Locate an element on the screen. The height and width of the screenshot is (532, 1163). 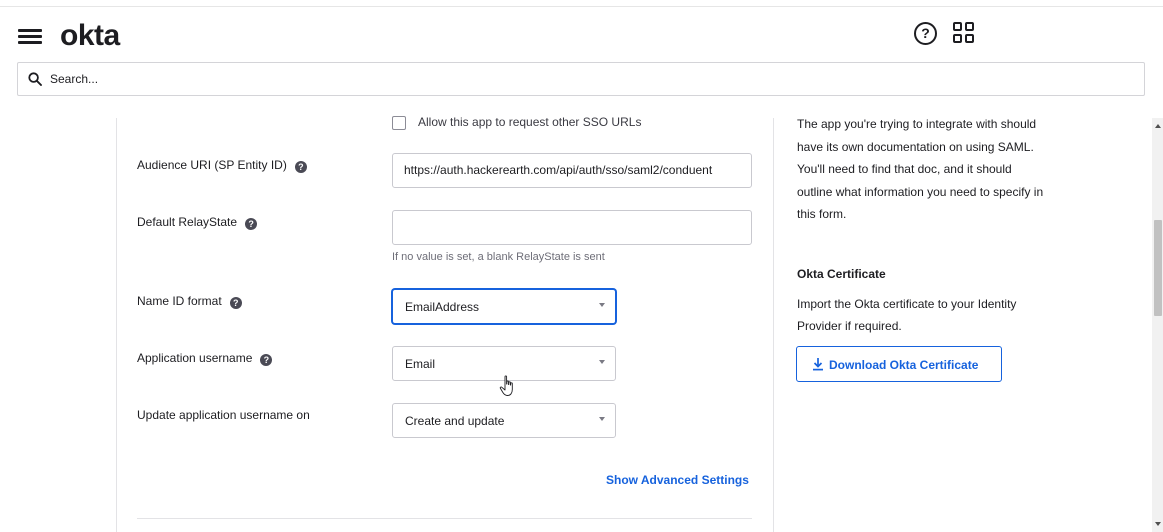
name-id-format-label: Name ID format? is located at coordinates (189, 301).